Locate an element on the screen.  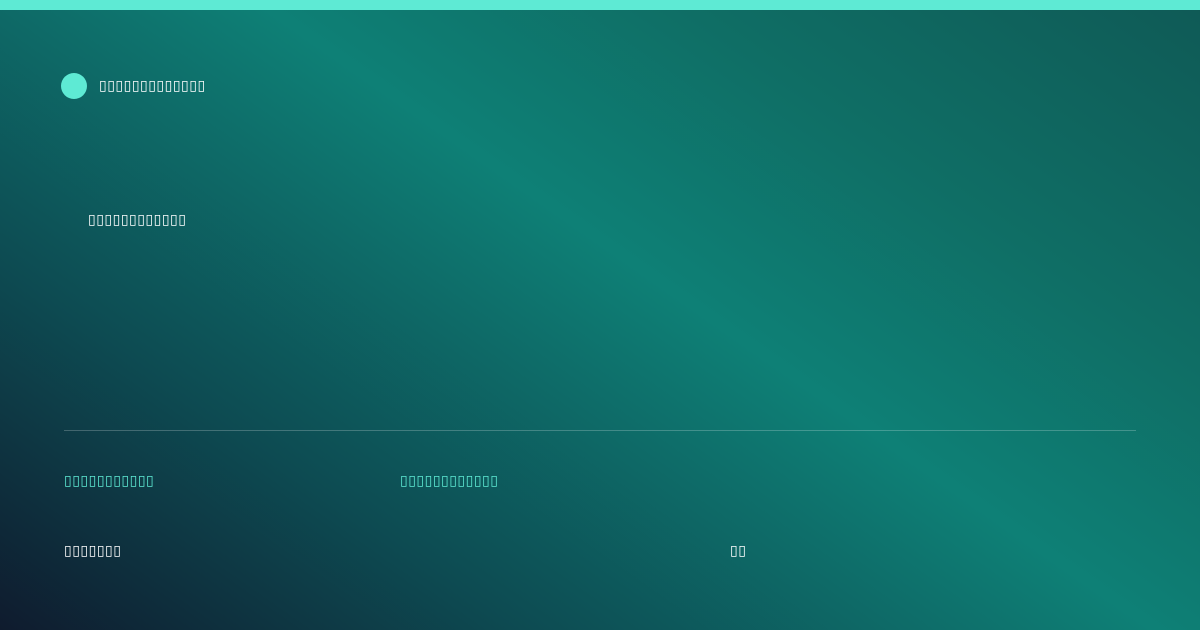
brand-logo-dot is located at coordinates (74, 86).